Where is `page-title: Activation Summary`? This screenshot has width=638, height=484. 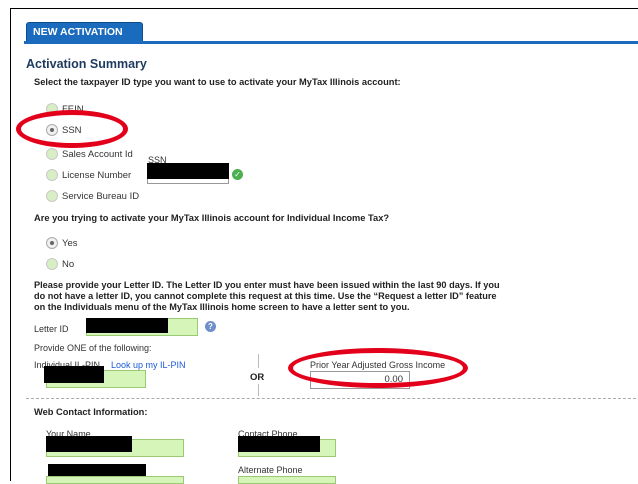 page-title: Activation Summary is located at coordinates (86, 64).